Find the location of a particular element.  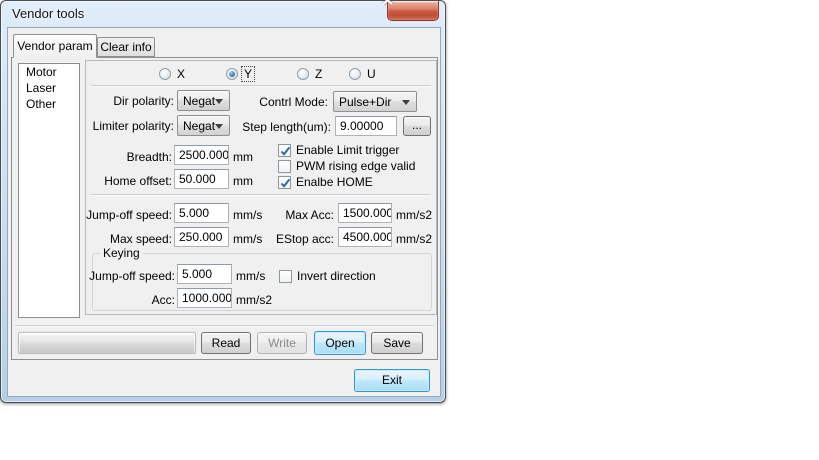

jump-off-speed-label: Jump-off speed: is located at coordinates (129, 215).